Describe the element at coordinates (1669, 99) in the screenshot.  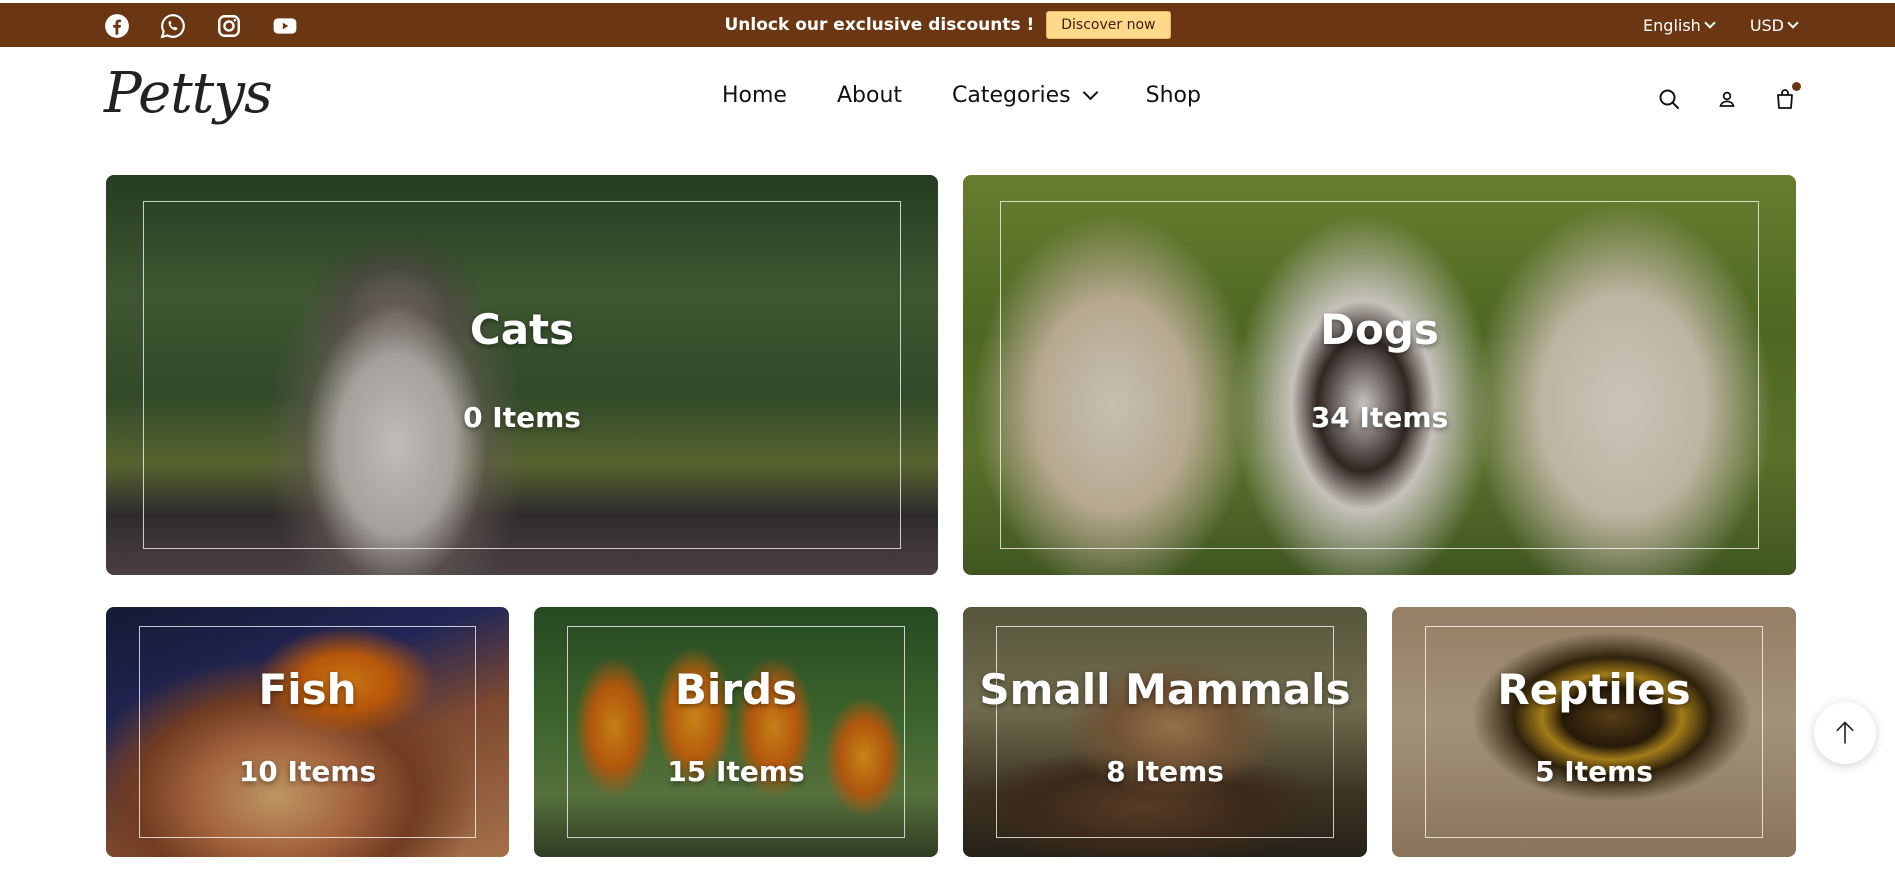
I see `search-icon` at that location.